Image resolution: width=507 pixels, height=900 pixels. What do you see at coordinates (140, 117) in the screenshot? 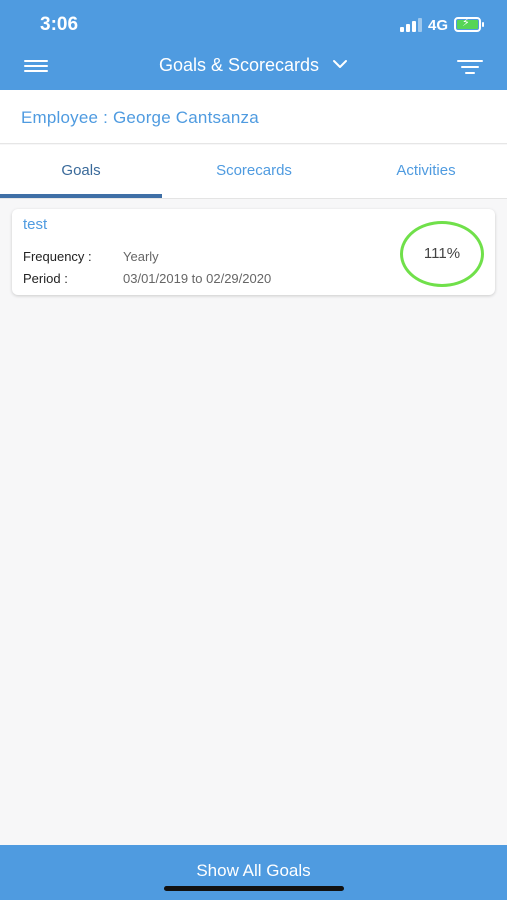
I see `employee-name: Employee : George Cantsanza` at bounding box center [140, 117].